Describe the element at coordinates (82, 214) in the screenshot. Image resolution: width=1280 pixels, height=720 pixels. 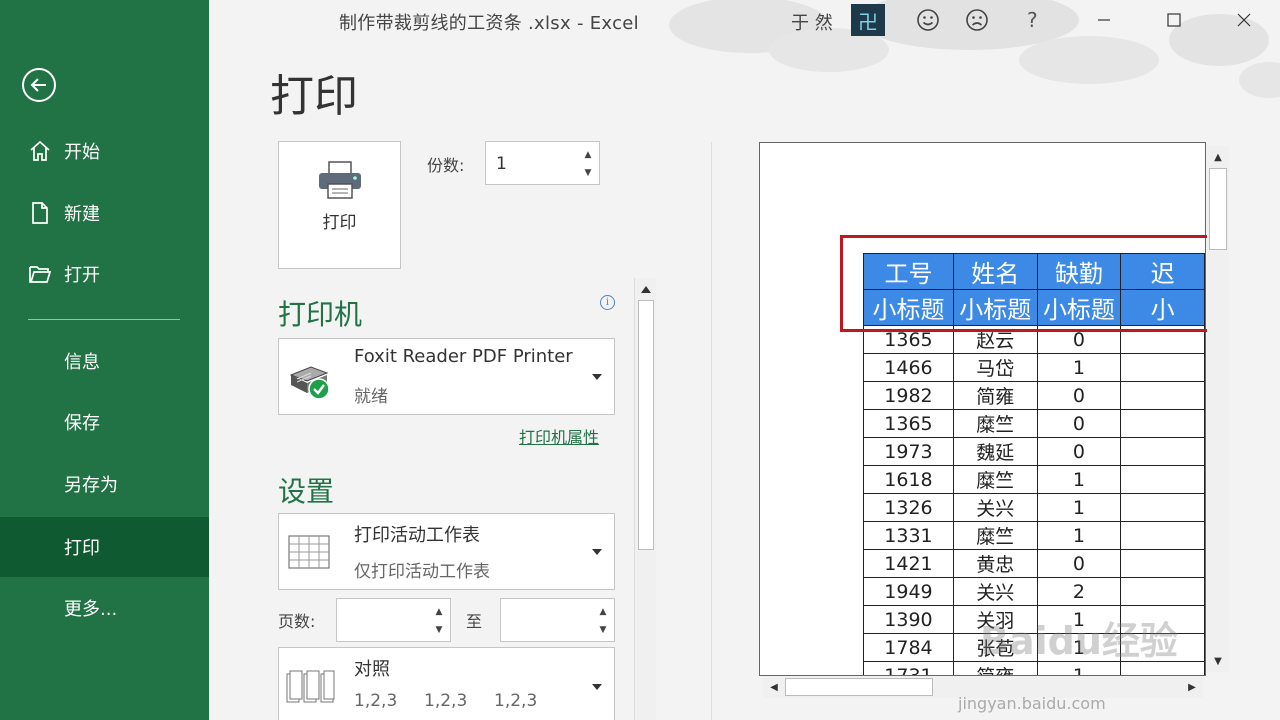
I see `nav-new-label: 新建` at that location.